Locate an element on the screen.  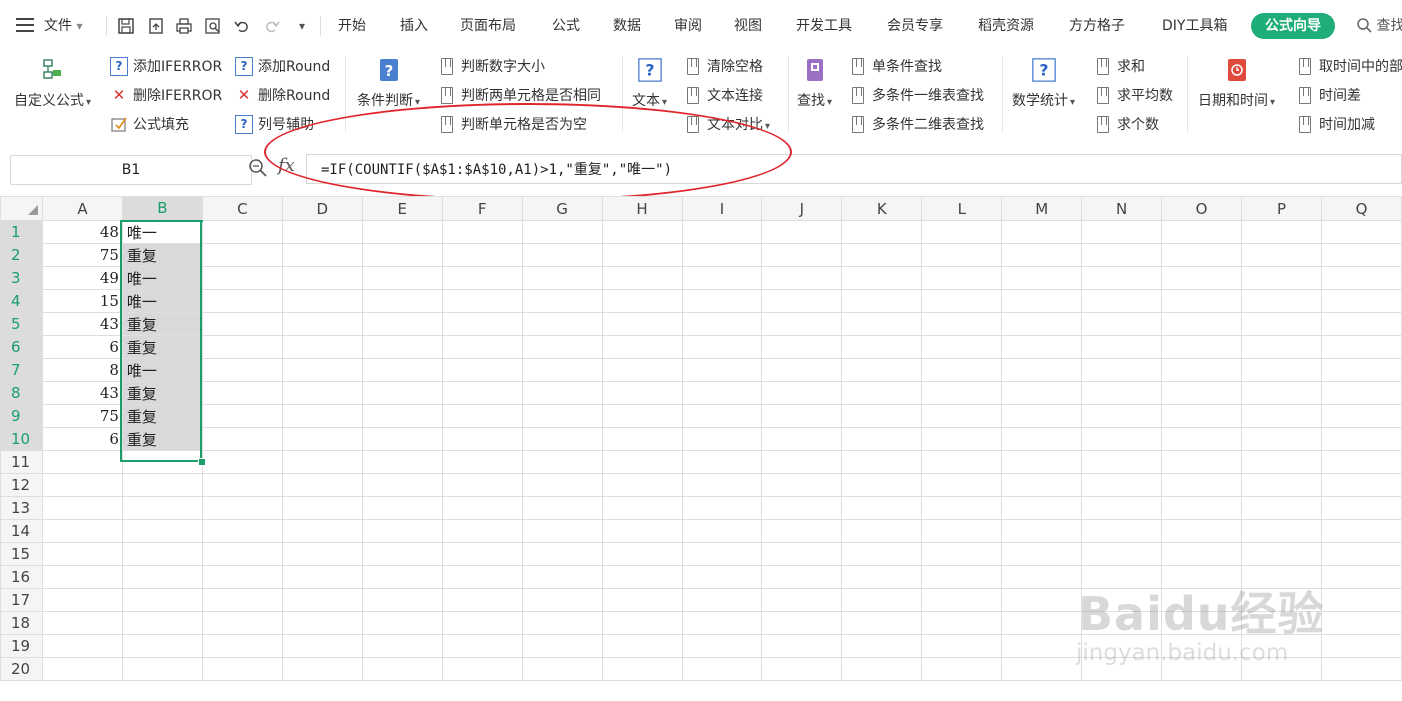
tab-developer: 开发工具 is located at coordinates (824, 26).